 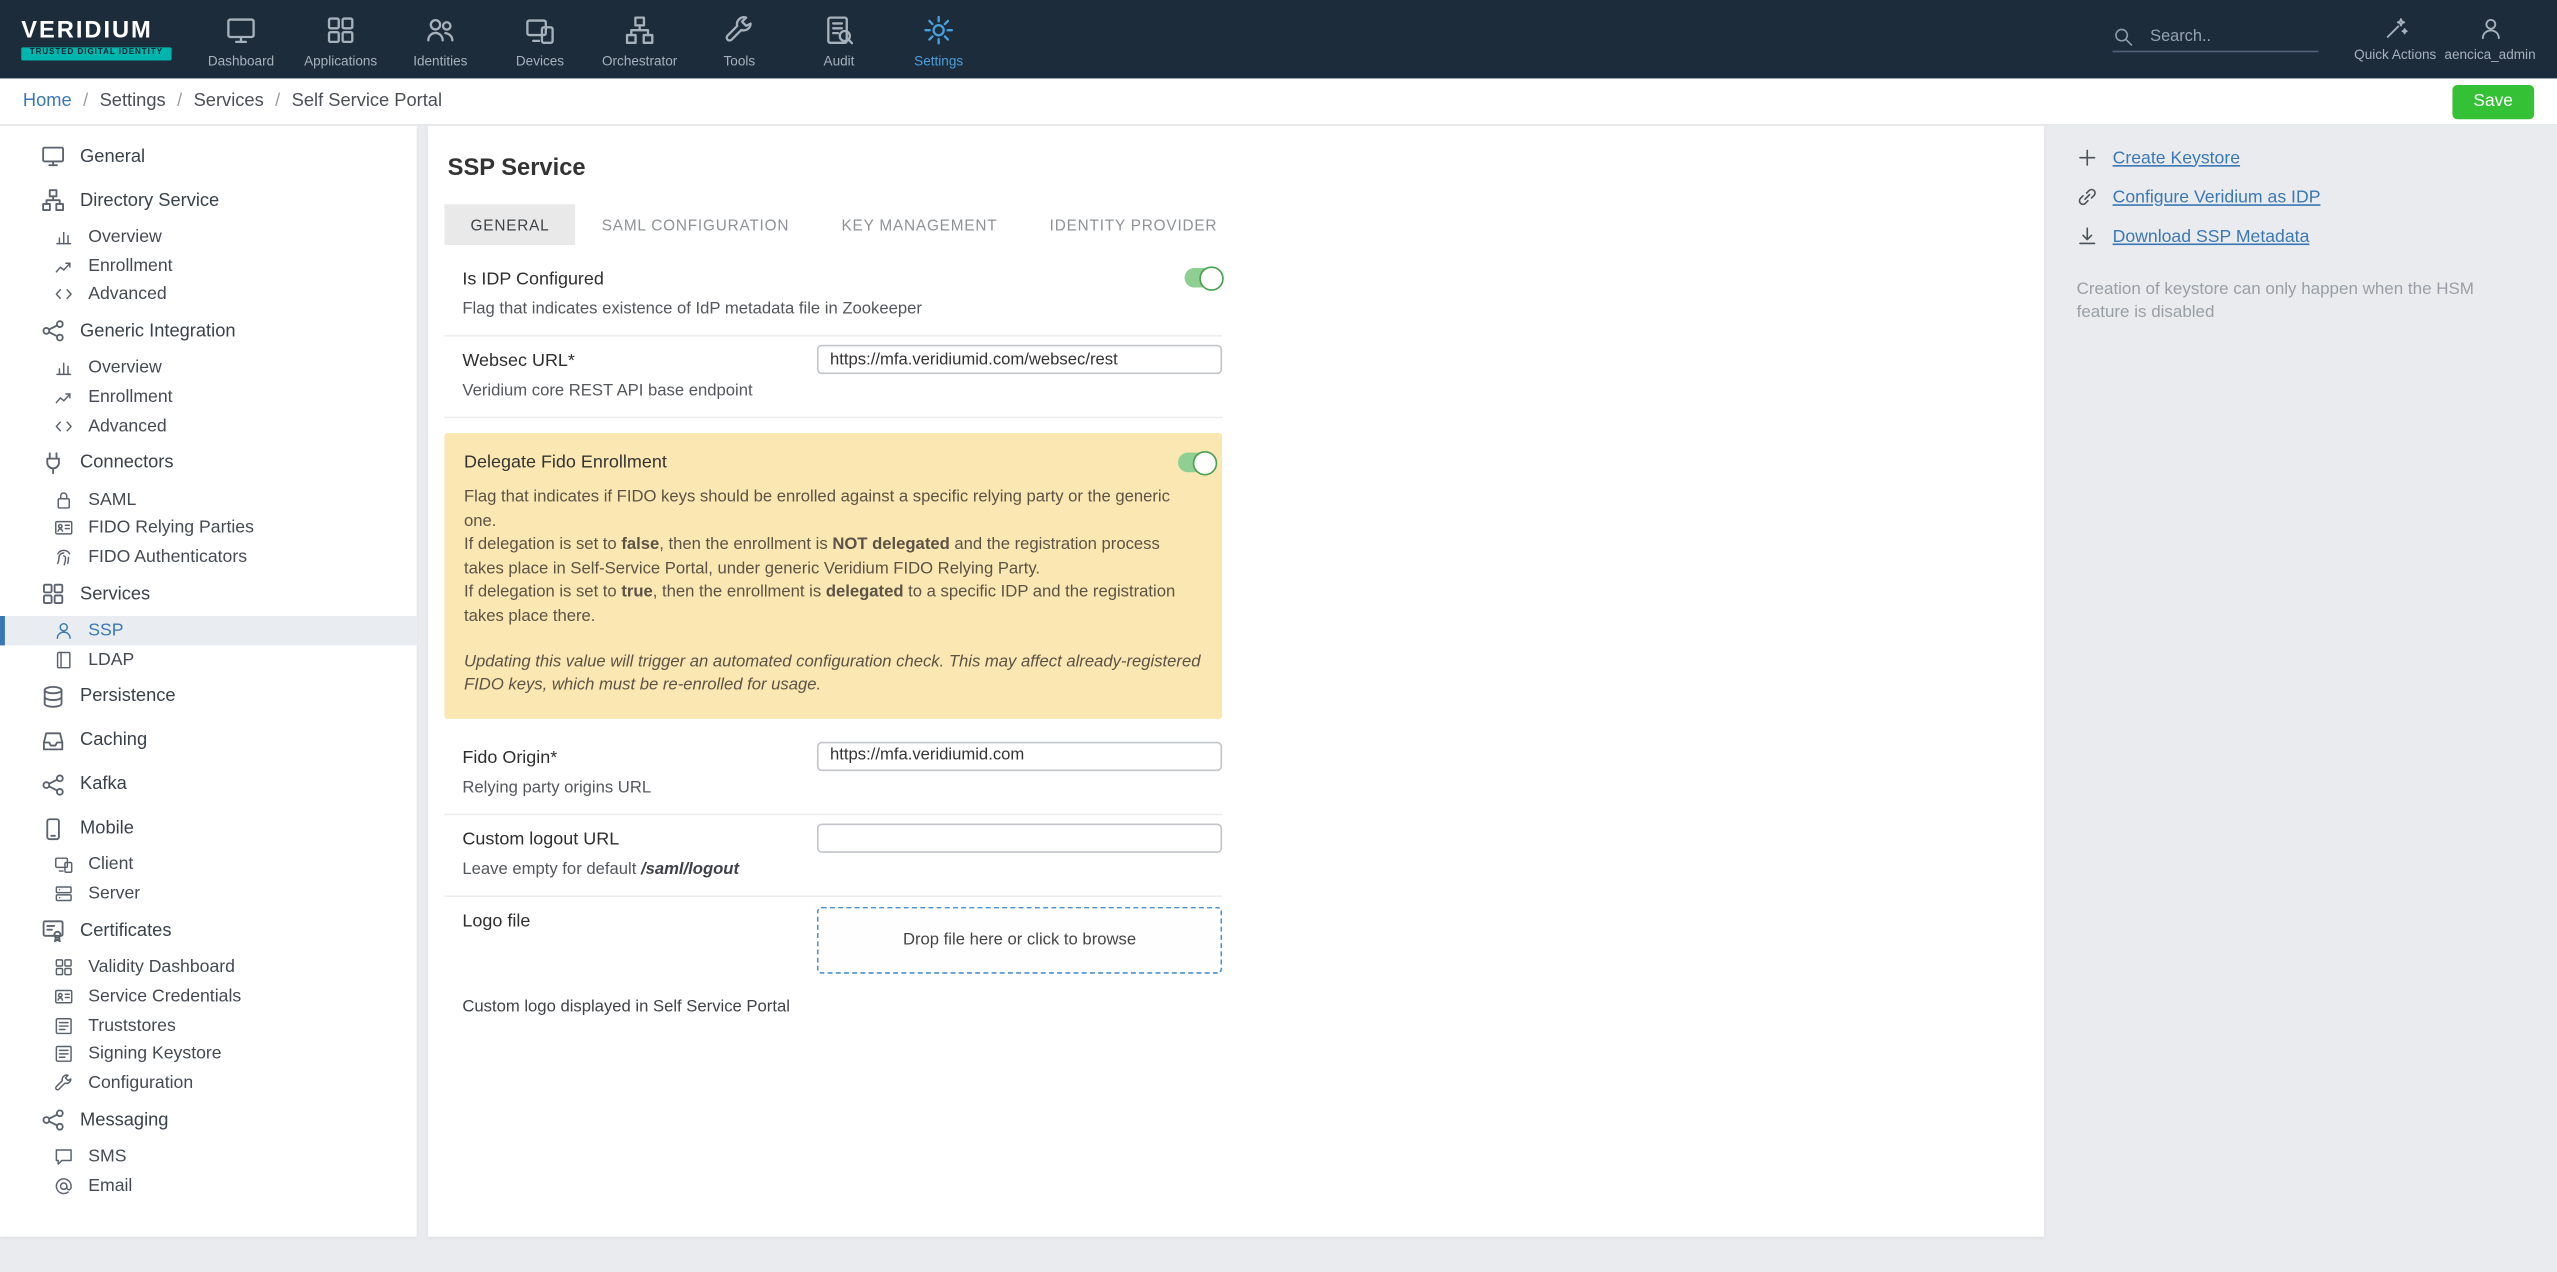 What do you see at coordinates (939, 39) in the screenshot?
I see `nav-item-settings: Settings` at bounding box center [939, 39].